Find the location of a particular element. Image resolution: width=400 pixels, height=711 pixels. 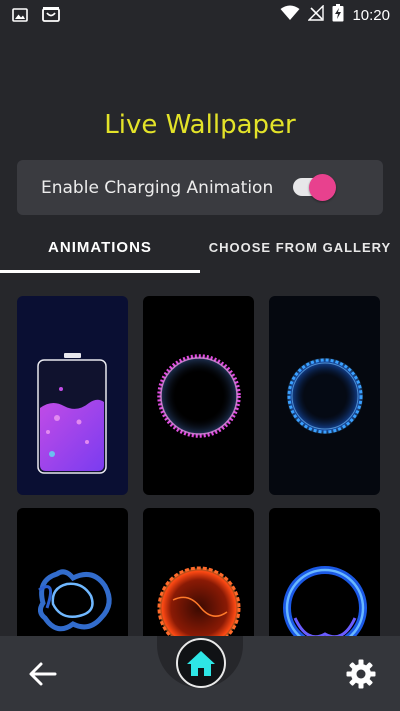

battery-liquid-thumbnail is located at coordinates (72, 413).